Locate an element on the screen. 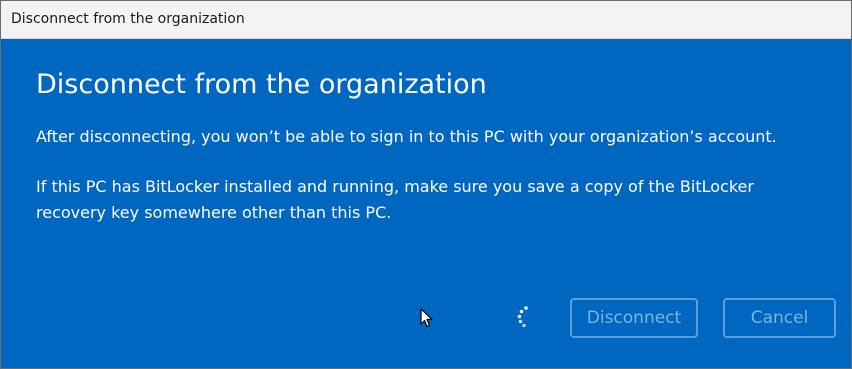 The width and height of the screenshot is (852, 369). window-title: Disconnect from the organization is located at coordinates (128, 19).